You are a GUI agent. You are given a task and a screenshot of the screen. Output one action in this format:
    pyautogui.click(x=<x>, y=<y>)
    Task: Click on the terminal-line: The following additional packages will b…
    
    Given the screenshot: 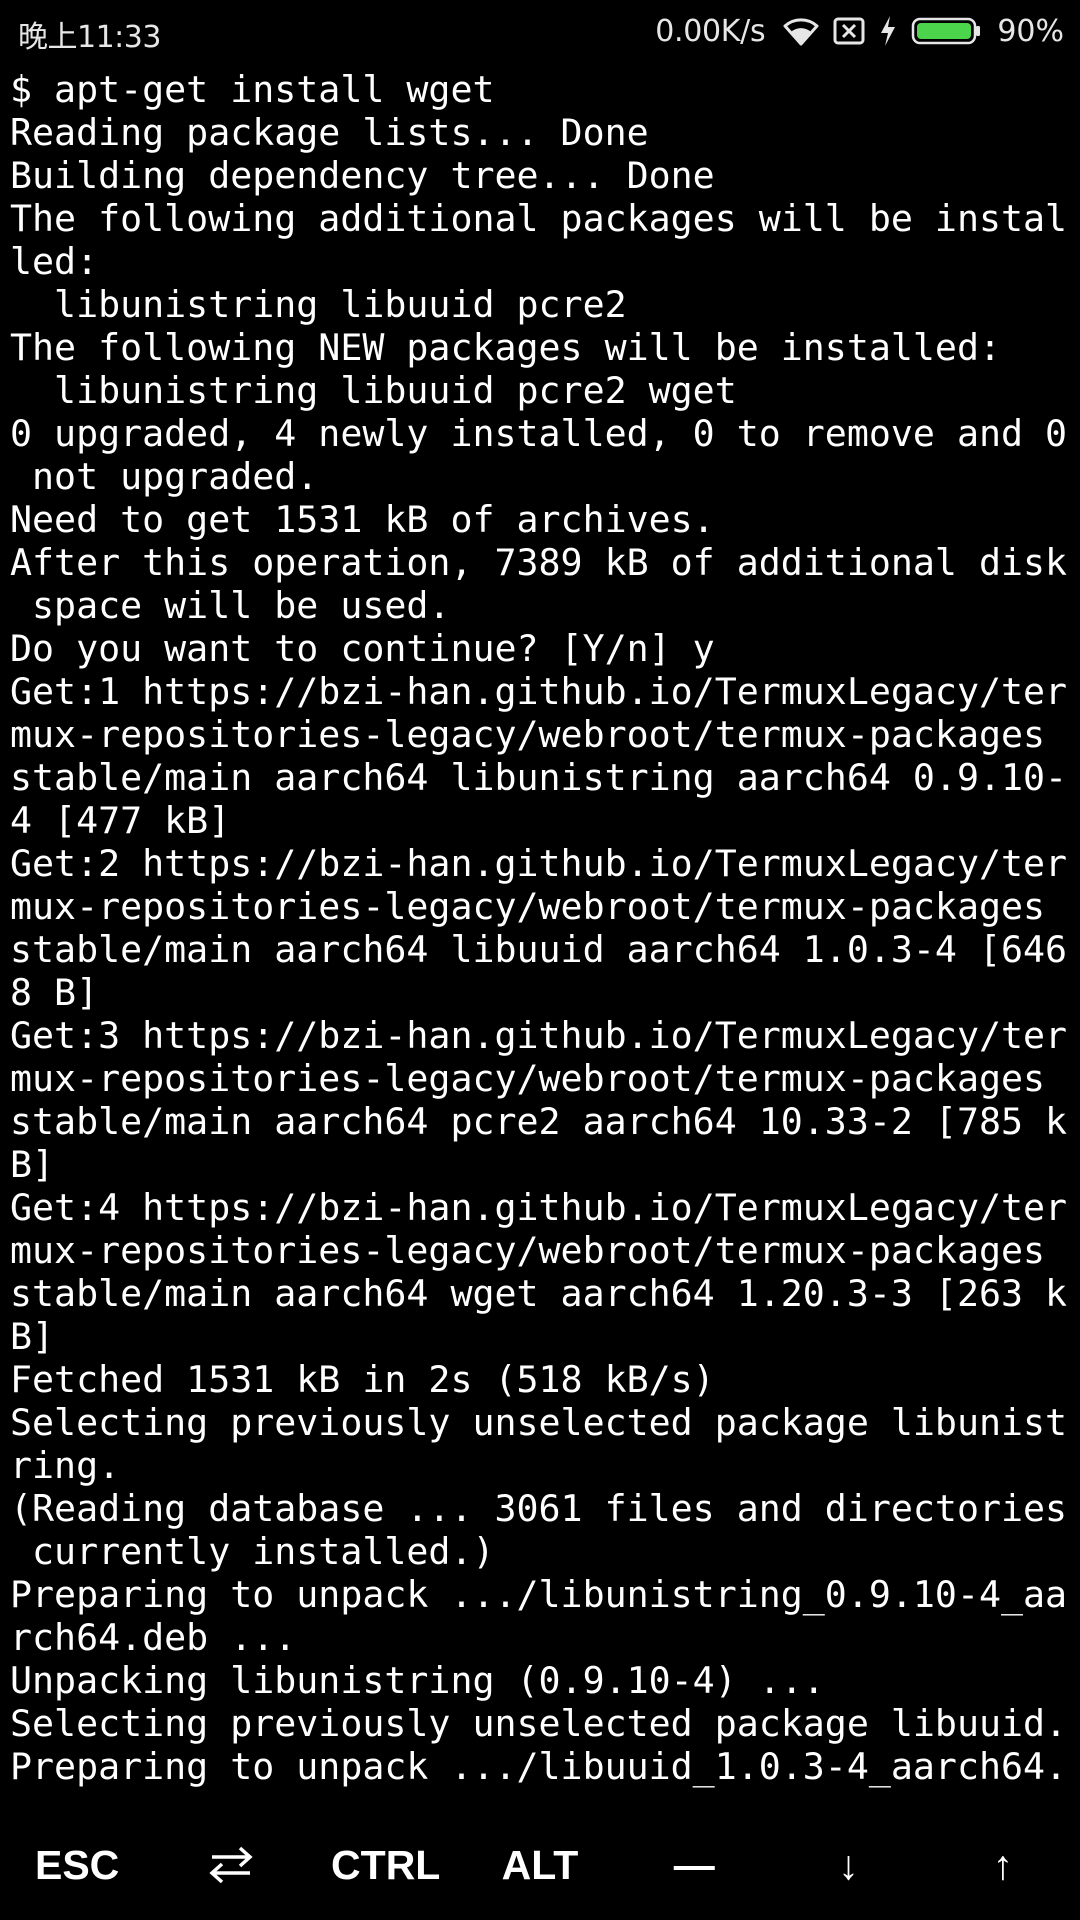 What is the action you would take?
    pyautogui.click(x=539, y=218)
    